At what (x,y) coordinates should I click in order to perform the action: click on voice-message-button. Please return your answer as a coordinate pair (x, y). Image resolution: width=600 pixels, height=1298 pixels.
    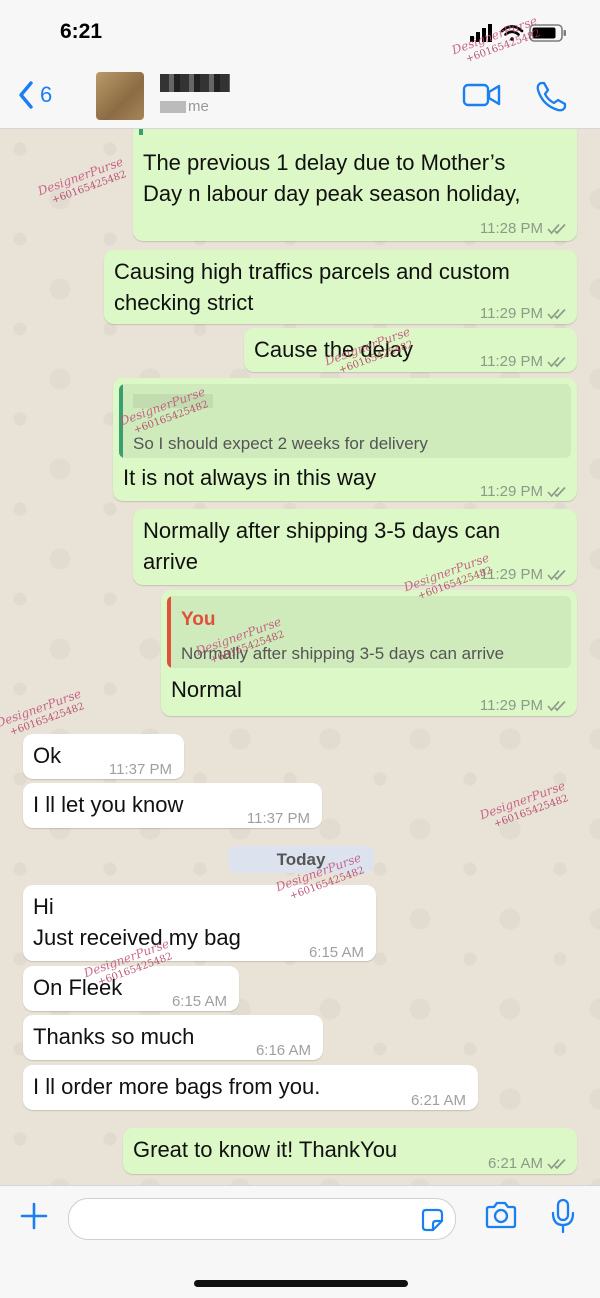
    Looking at the image, I should click on (563, 1218).